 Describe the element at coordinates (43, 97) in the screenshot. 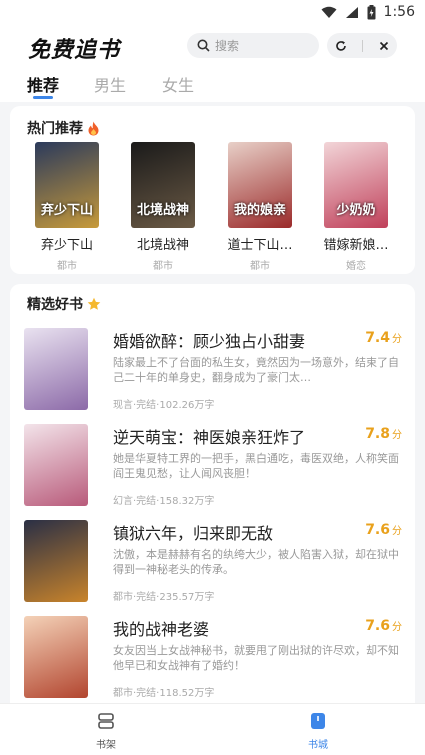

I see `tab-indicator` at that location.